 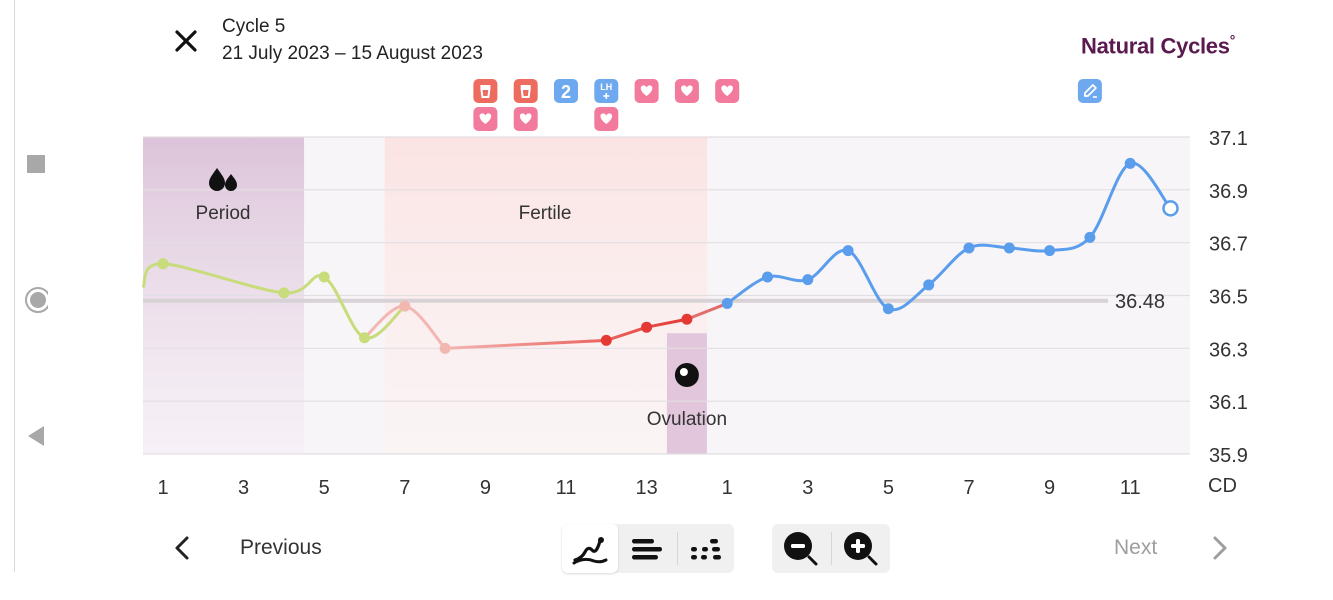 What do you see at coordinates (683, 372) in the screenshot?
I see `egg-highlight` at bounding box center [683, 372].